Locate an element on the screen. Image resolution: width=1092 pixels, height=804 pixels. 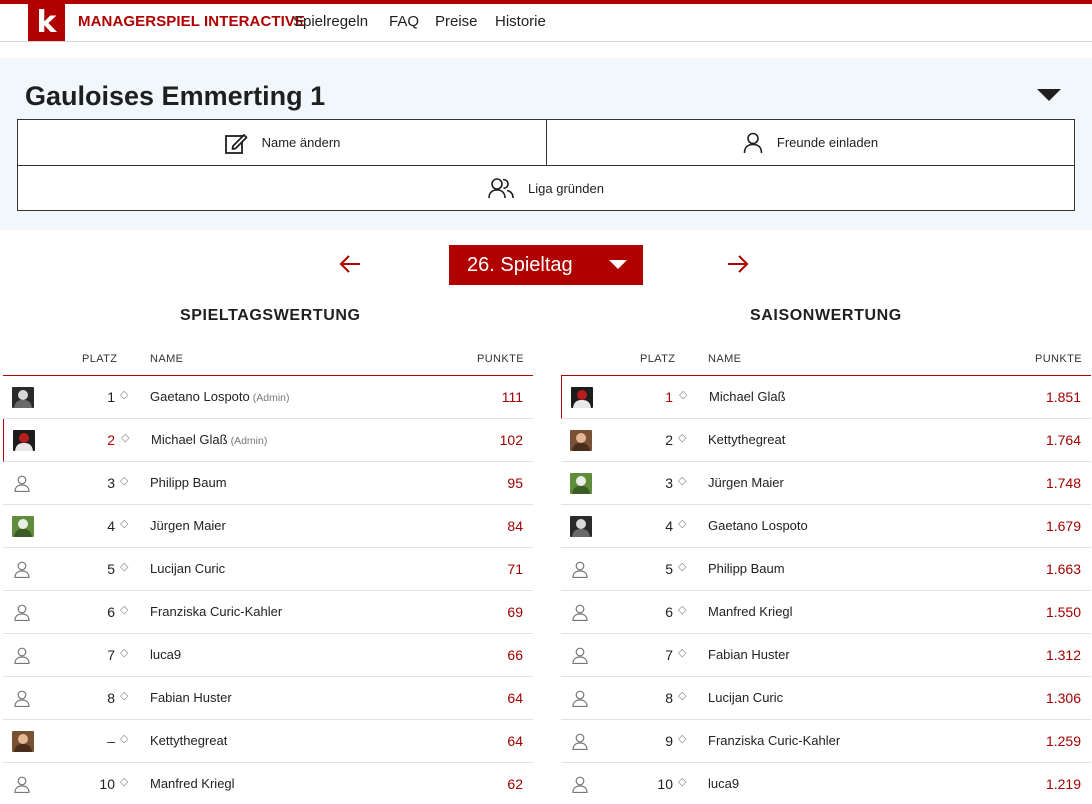
player-name-text: luca9 is located at coordinates (724, 783).